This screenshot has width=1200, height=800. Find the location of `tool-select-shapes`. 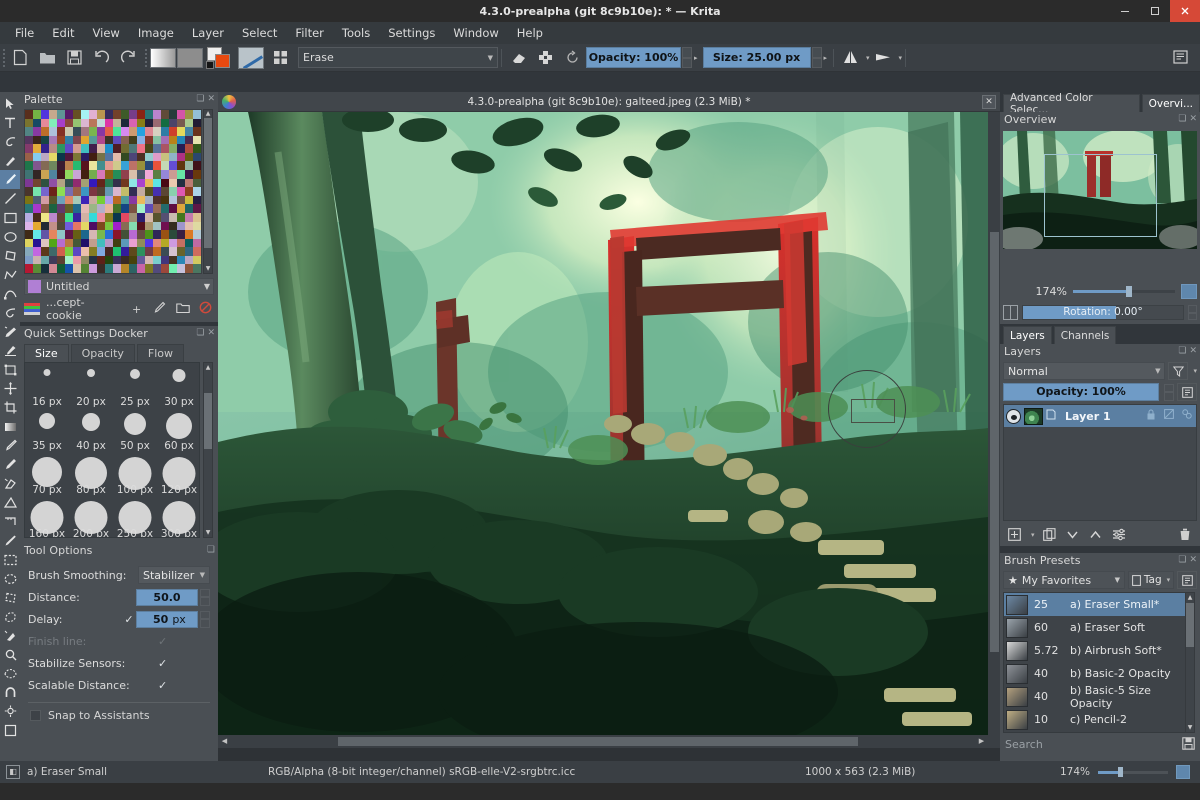

tool-select-shapes is located at coordinates (10, 103).